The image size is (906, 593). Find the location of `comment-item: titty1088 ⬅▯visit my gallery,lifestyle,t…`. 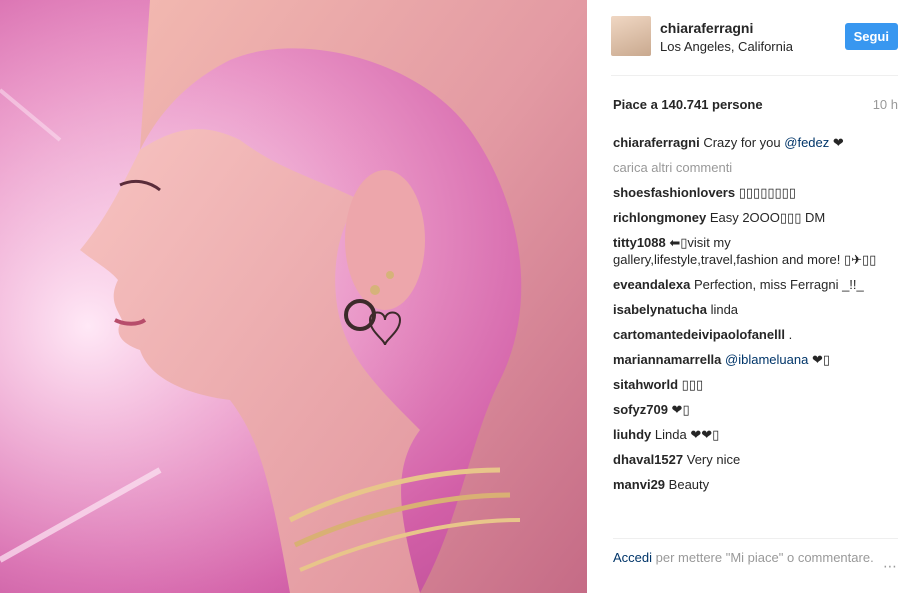

comment-item: titty1088 ⬅▯visit my gallery,lifestyle,t… is located at coordinates (748, 251).